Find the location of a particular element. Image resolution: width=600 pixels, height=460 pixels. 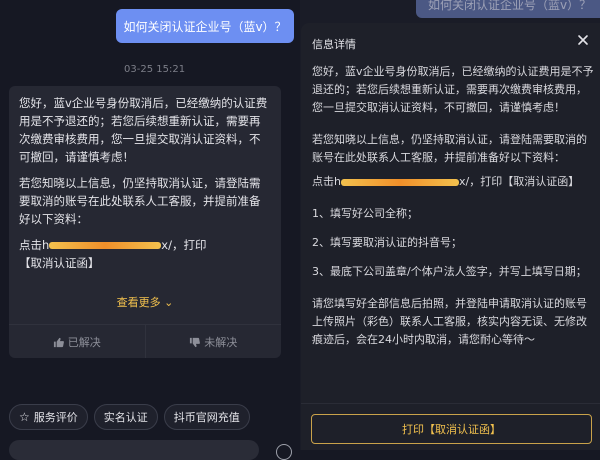

cancel-letter-link: 【取消认证函】 is located at coordinates (59, 263).